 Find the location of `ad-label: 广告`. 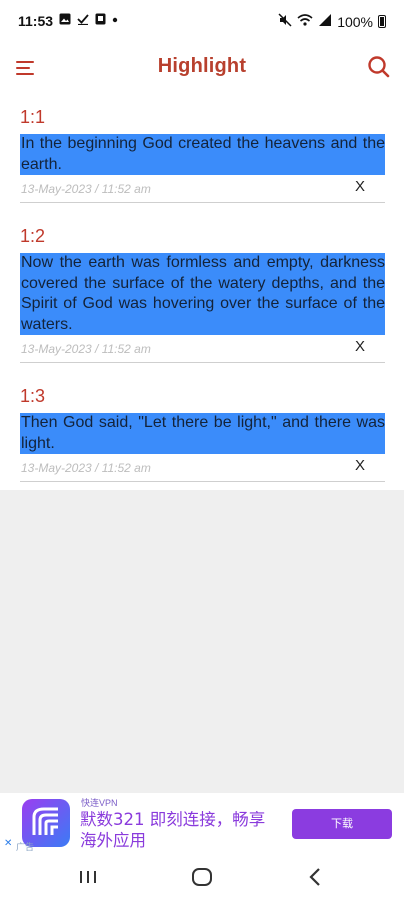

ad-label: 广告 is located at coordinates (25, 847).